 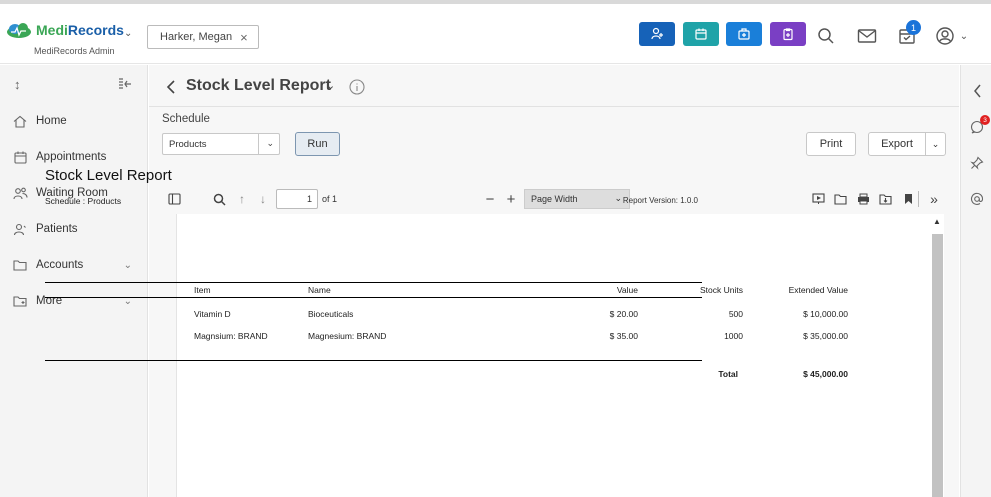 I want to click on patient-tag: Harker, Megan ×, so click(x=203, y=37).